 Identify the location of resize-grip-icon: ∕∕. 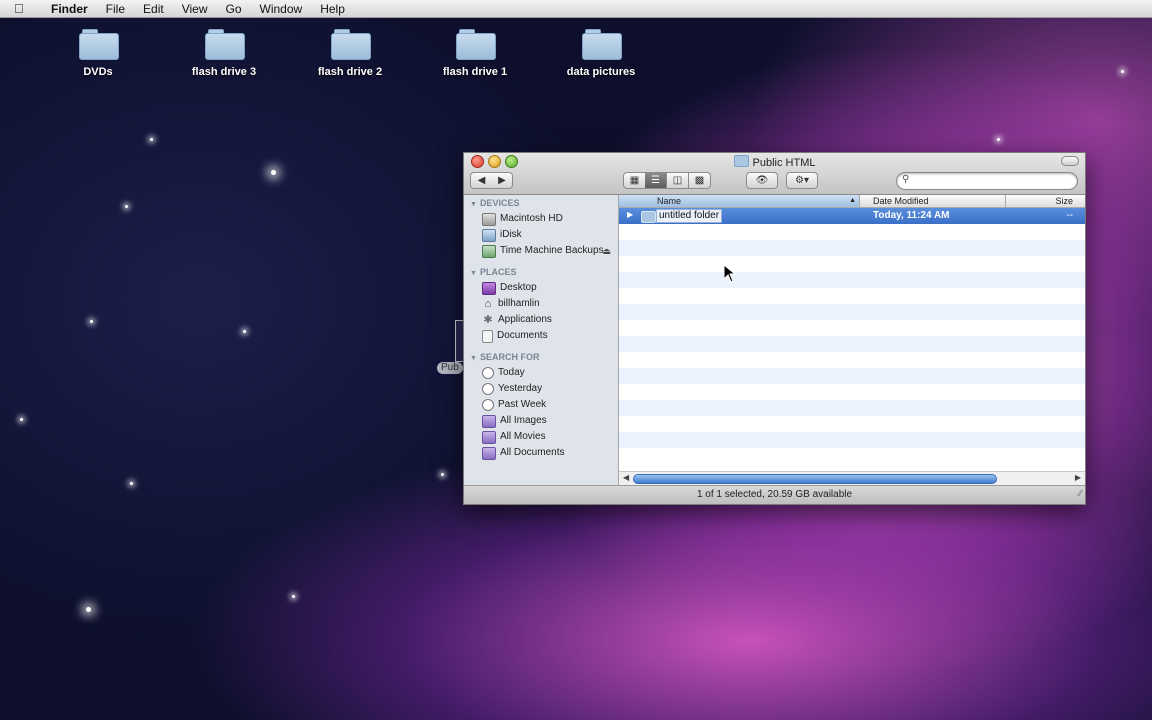
(1080, 493).